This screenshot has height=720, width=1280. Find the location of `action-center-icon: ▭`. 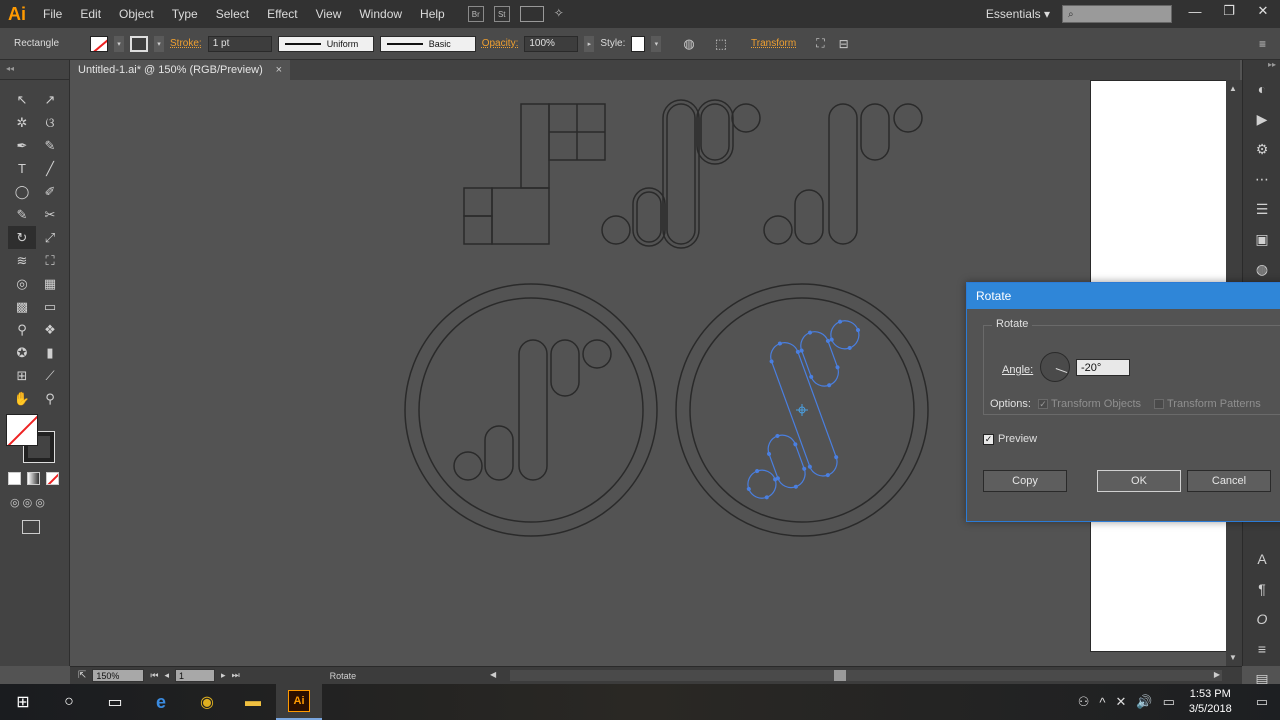

action-center-icon: ▭ is located at coordinates (1262, 702).